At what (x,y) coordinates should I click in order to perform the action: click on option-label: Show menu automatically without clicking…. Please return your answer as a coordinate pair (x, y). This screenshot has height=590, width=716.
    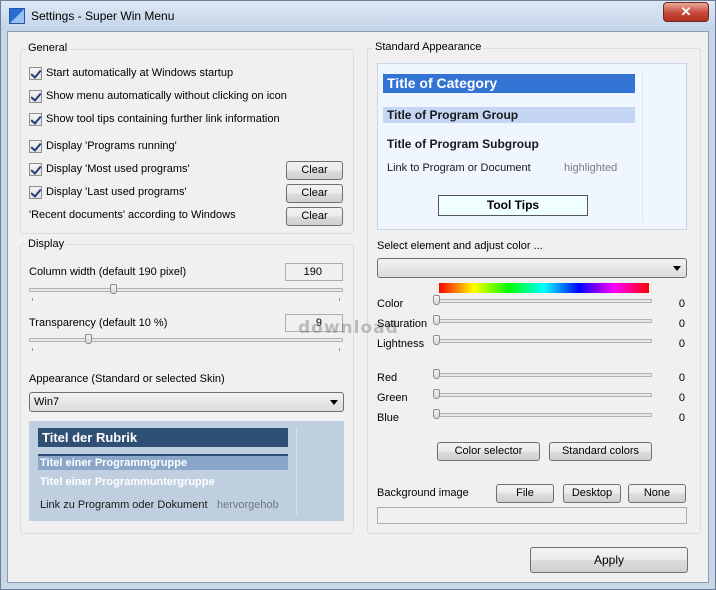
    Looking at the image, I should click on (166, 96).